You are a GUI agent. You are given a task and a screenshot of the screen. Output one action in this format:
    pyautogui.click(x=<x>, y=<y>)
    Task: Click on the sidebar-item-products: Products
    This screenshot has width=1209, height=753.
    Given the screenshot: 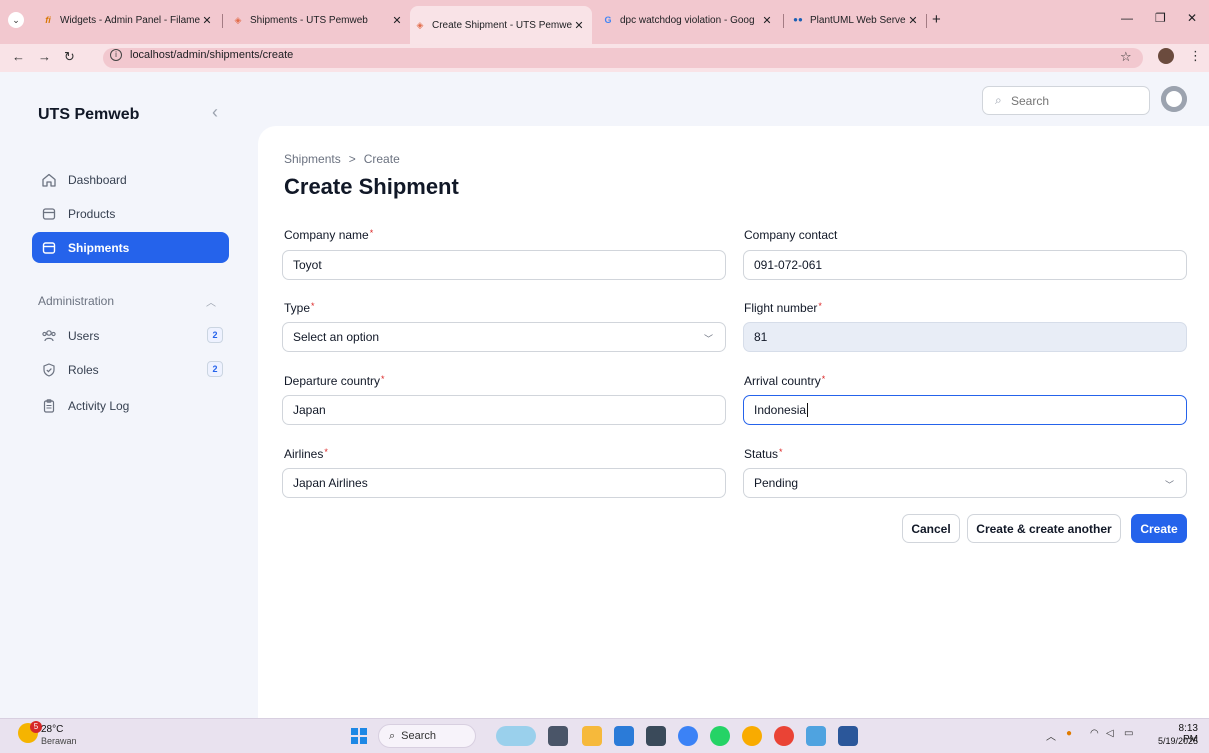 What is the action you would take?
    pyautogui.click(x=130, y=213)
    